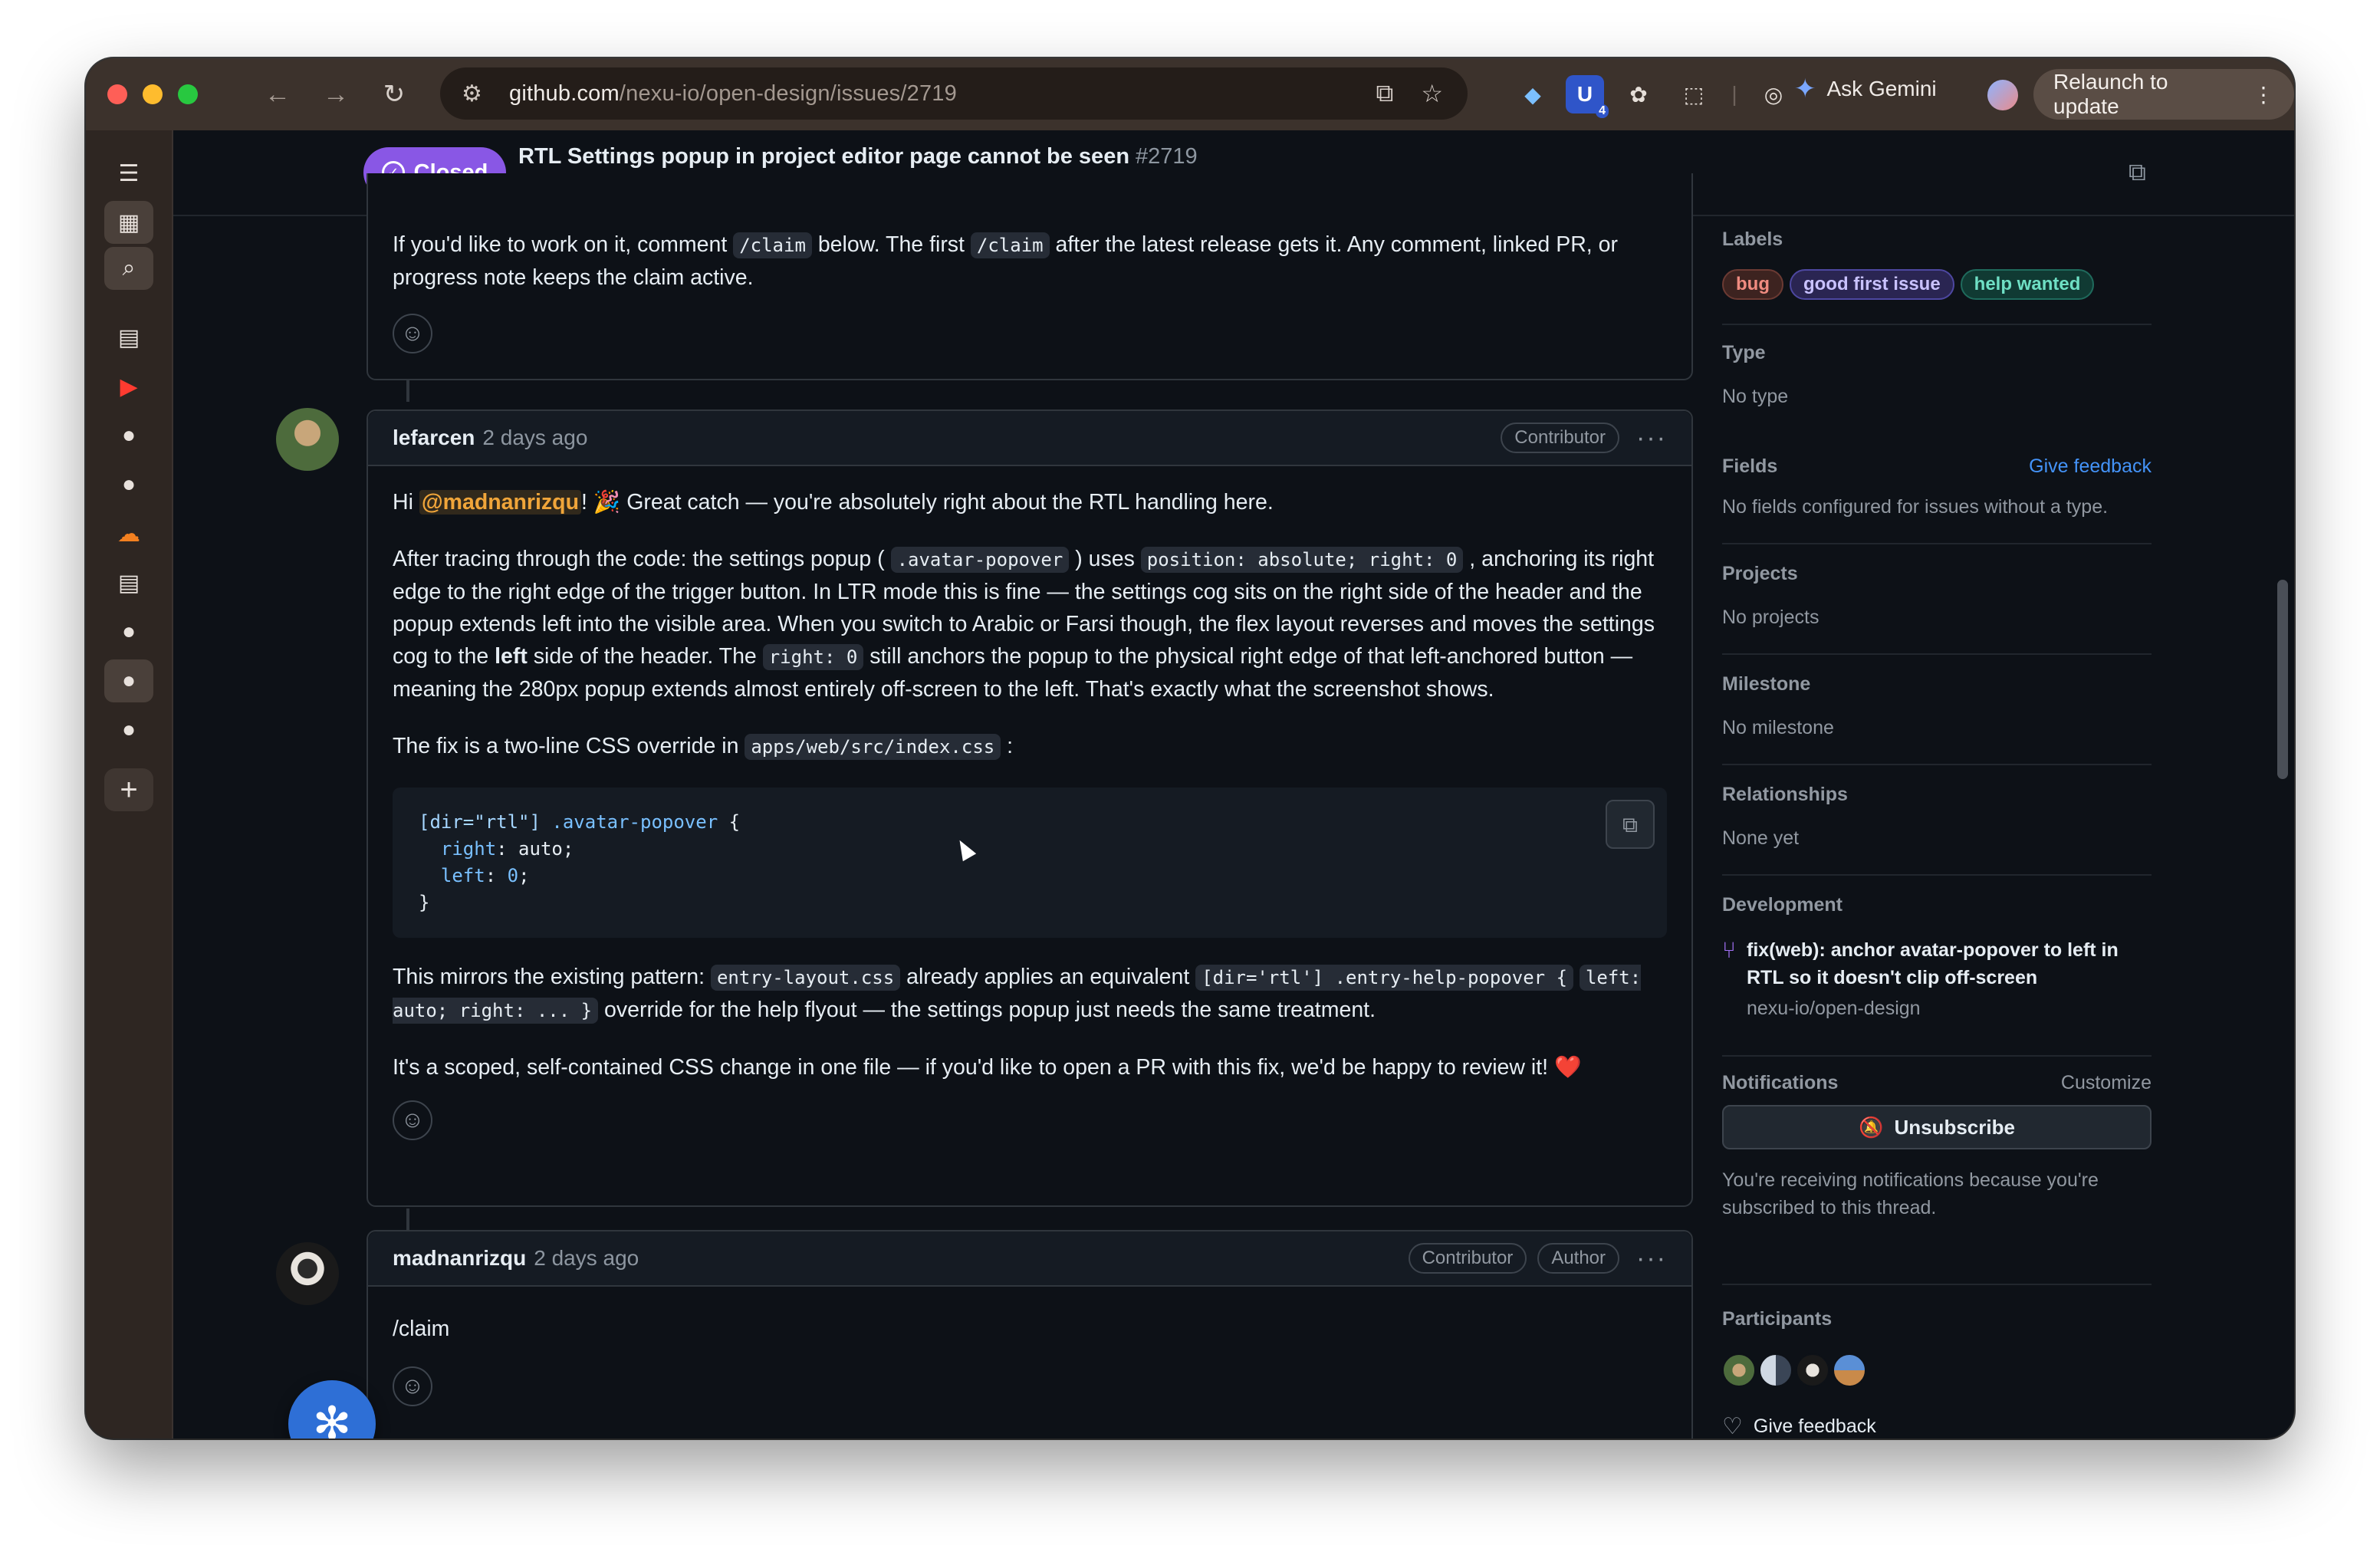 The image size is (2380, 1552). Describe the element at coordinates (129, 533) in the screenshot. I see `cloudflare-icon: ☁` at that location.